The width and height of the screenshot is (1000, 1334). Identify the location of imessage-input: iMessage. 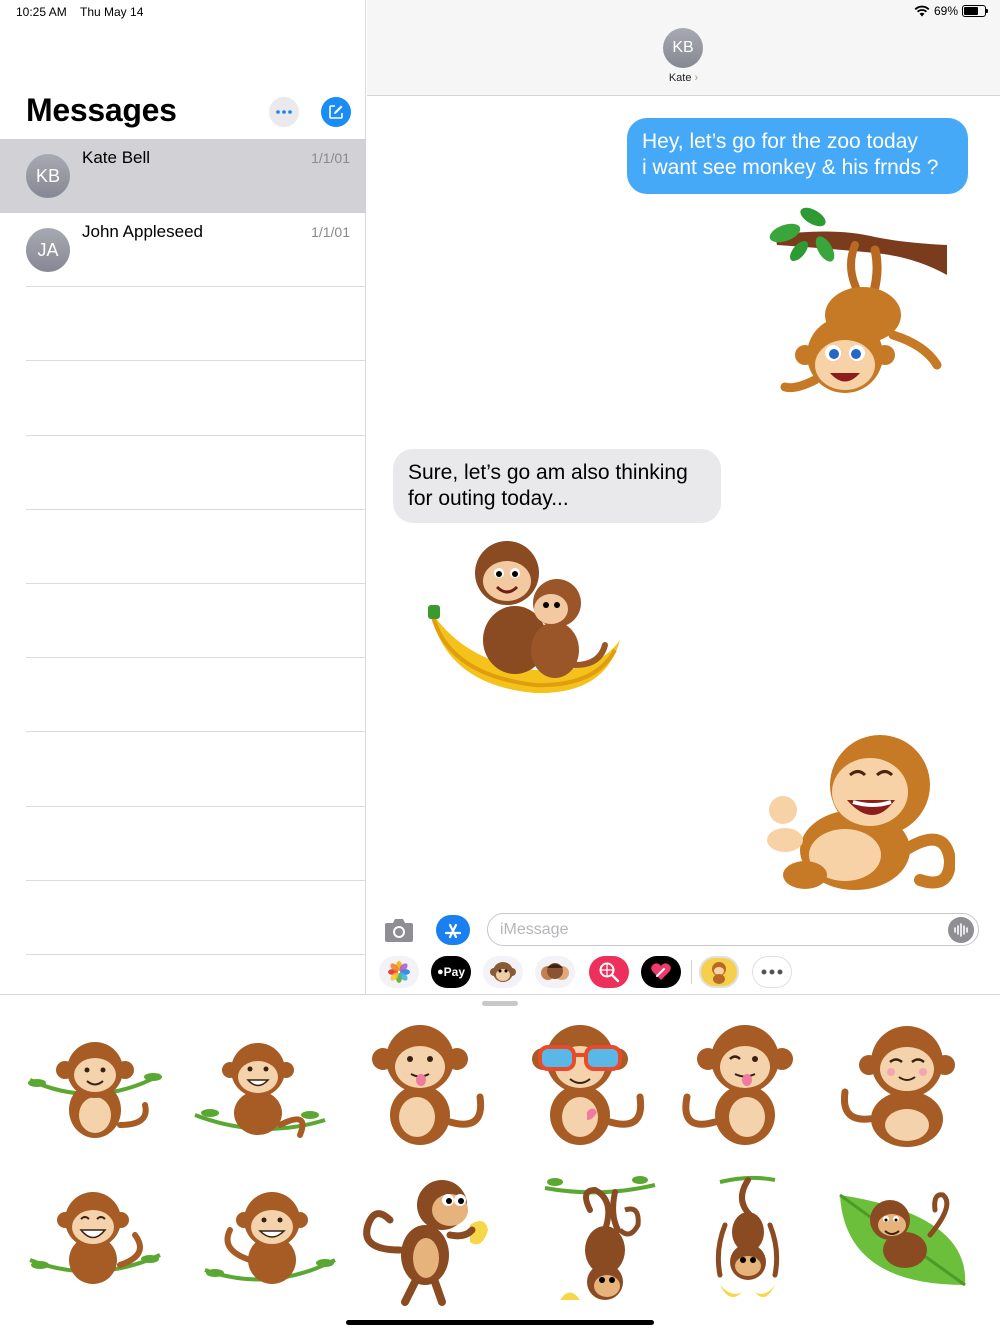
(733, 929).